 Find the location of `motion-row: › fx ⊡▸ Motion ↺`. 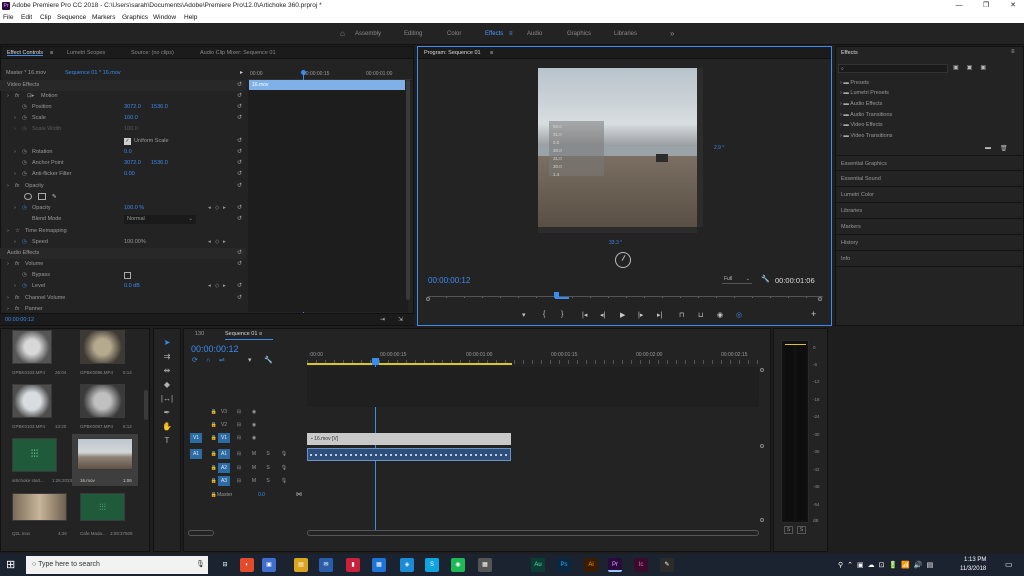

motion-row: › fx ⊡▸ Motion ↺ is located at coordinates (123, 96).